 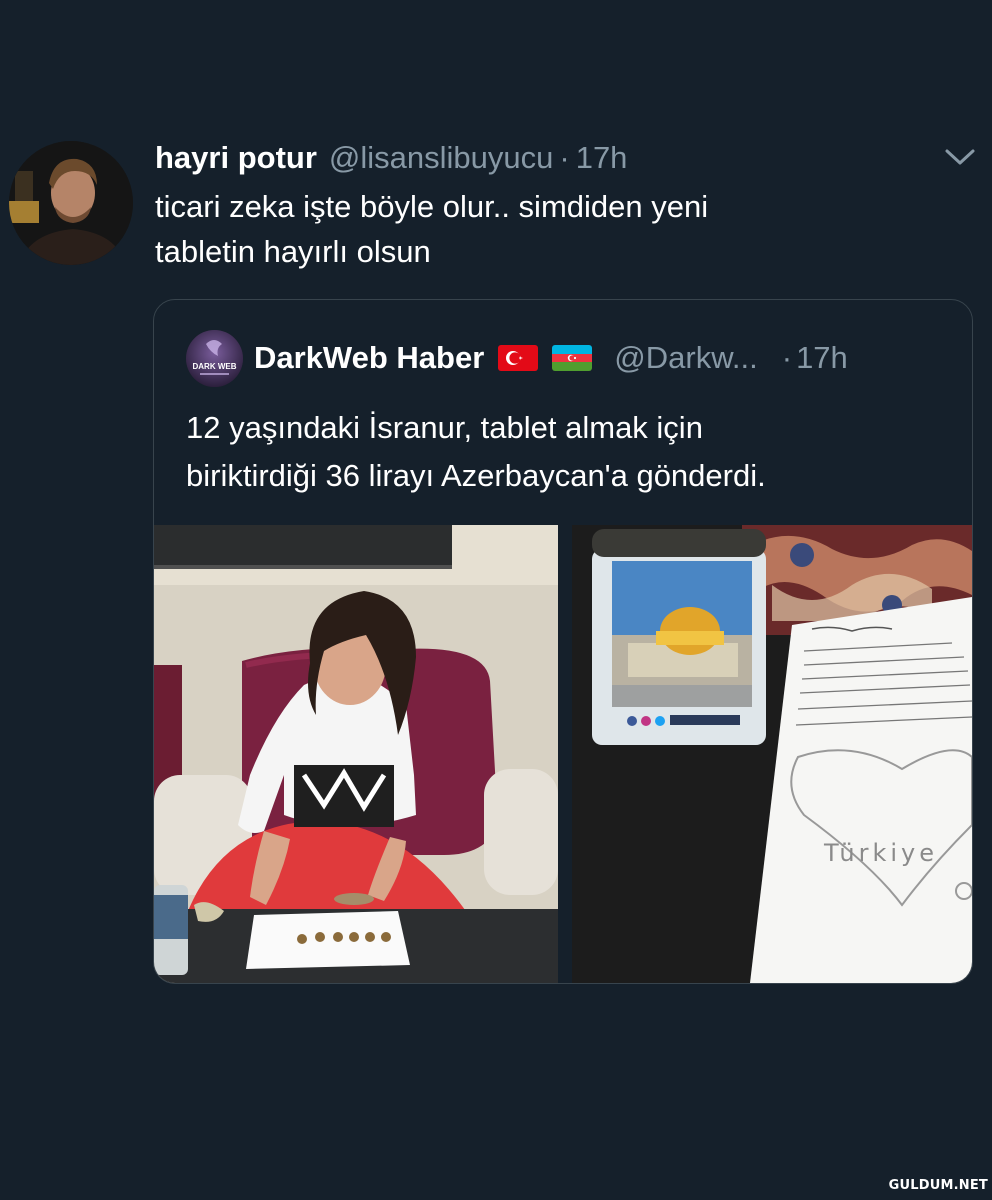 What do you see at coordinates (441, 158) in the screenshot?
I see `author-handle: @lisanslibuyucu` at bounding box center [441, 158].